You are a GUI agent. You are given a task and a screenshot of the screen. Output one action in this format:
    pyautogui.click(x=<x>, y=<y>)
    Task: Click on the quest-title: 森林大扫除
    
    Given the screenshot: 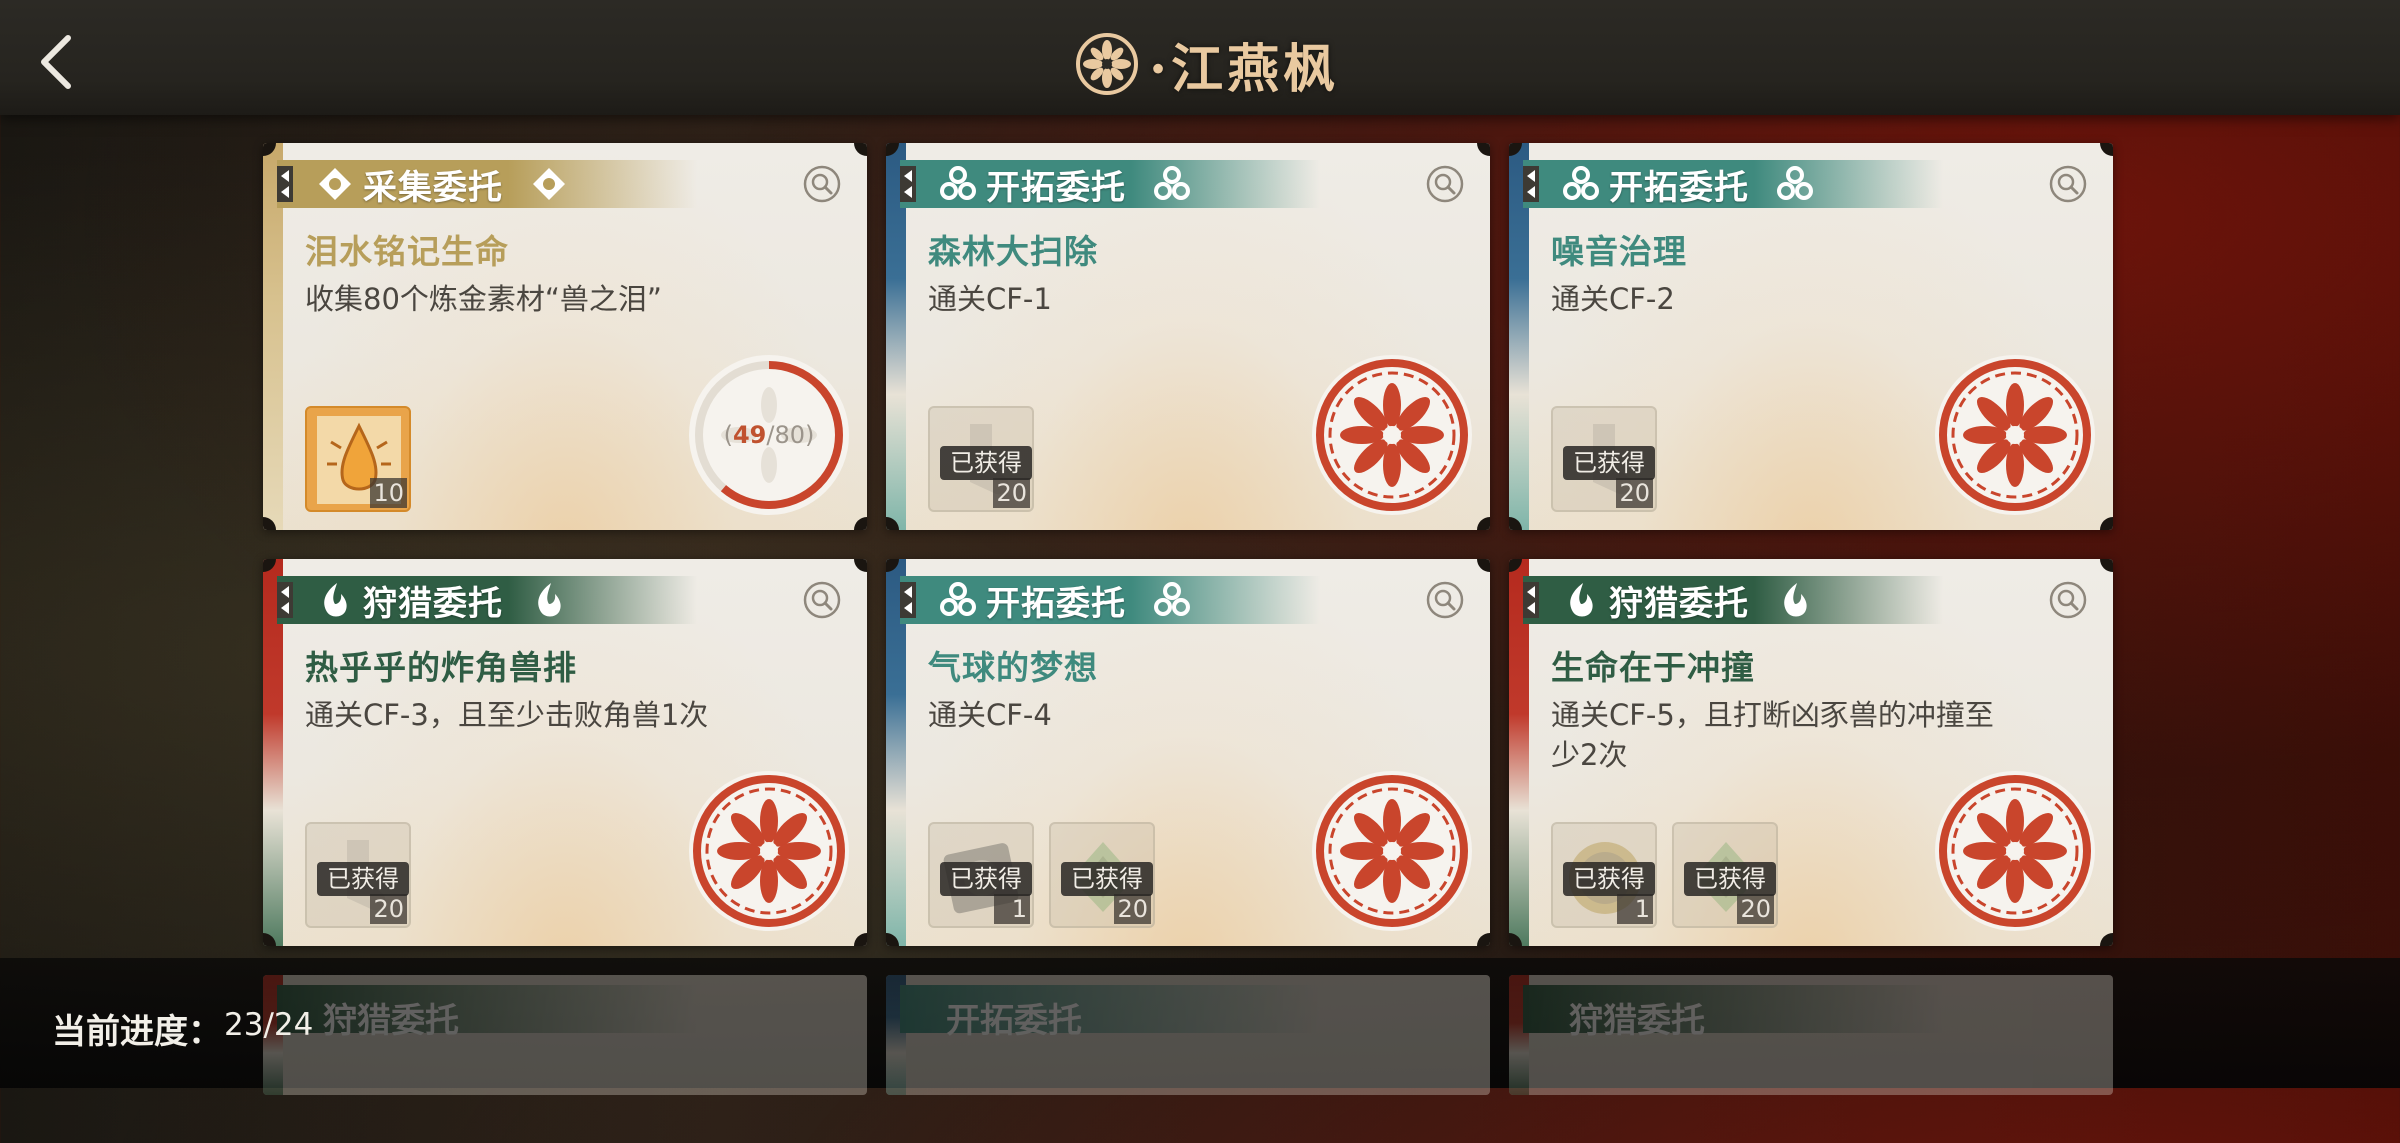 What is the action you would take?
    pyautogui.click(x=1013, y=251)
    